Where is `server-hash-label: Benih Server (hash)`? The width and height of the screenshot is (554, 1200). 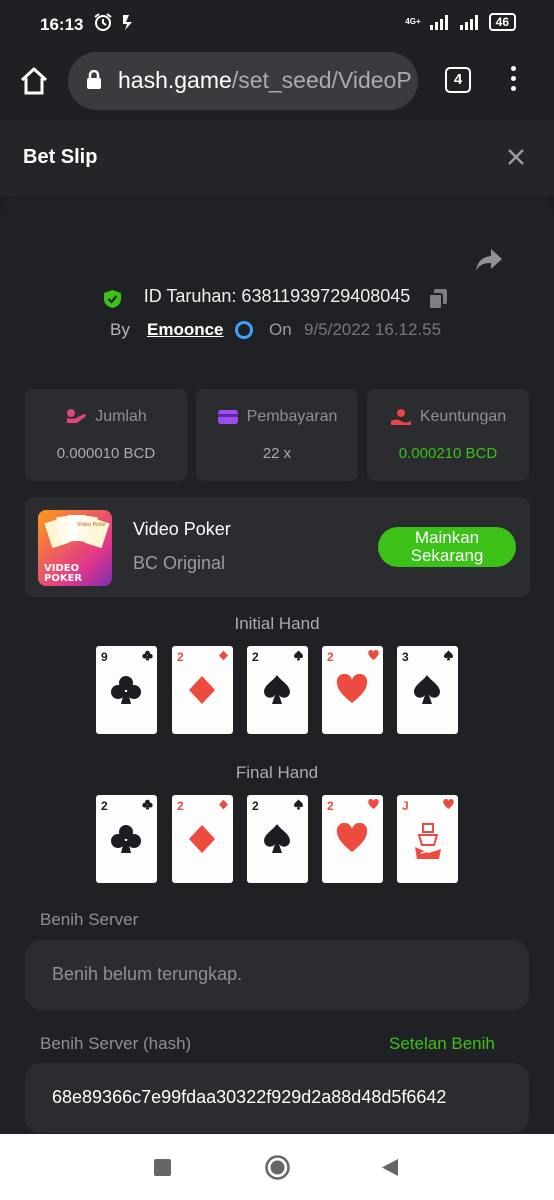 server-hash-label: Benih Server (hash) is located at coordinates (116, 1043).